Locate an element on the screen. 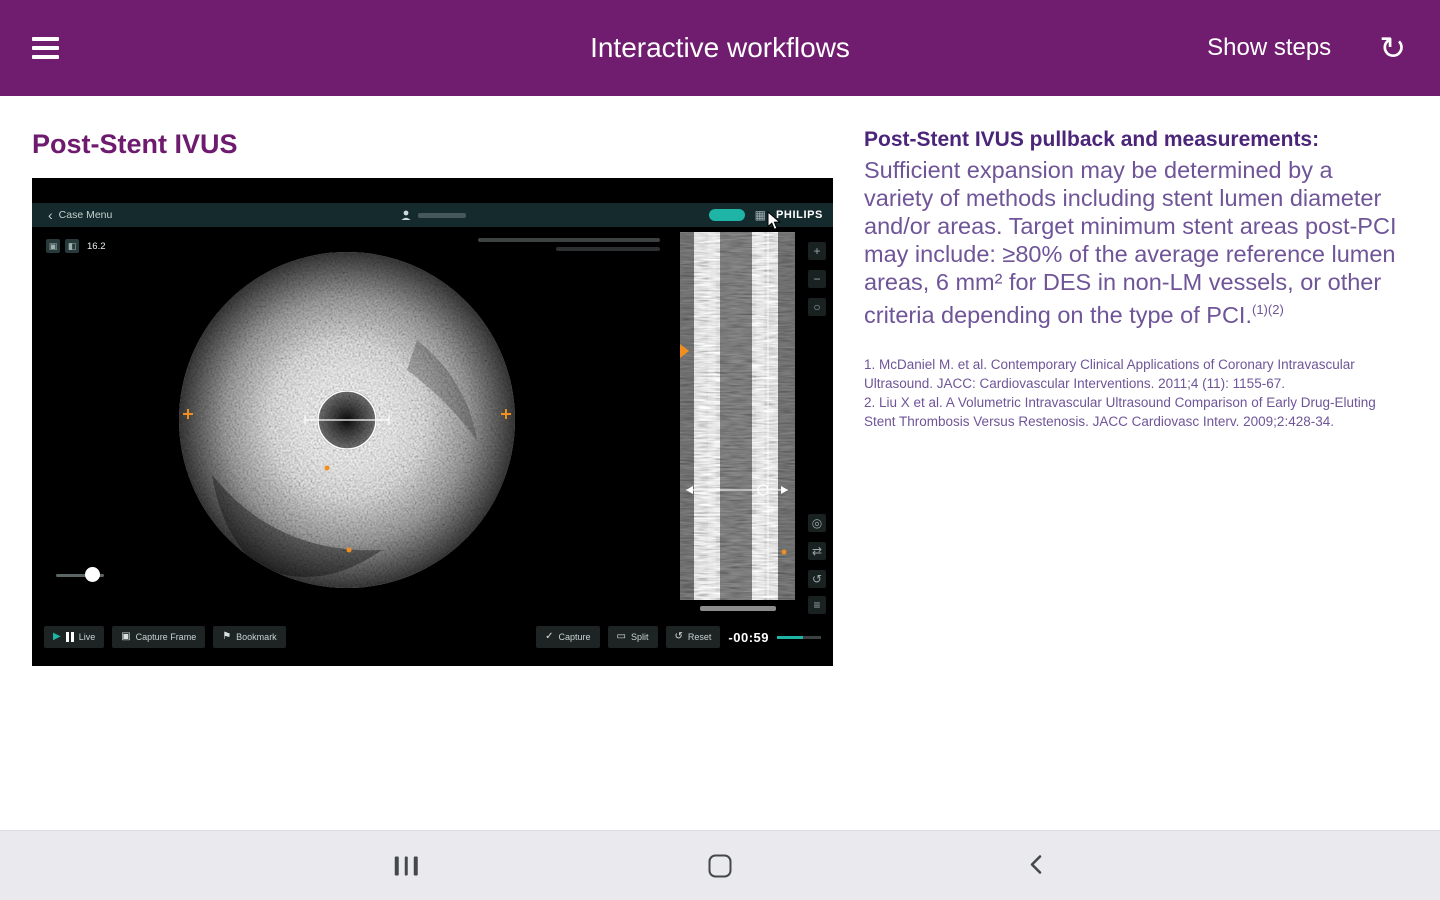  app-bar-actions: Show steps ↻ is located at coordinates (1306, 48).